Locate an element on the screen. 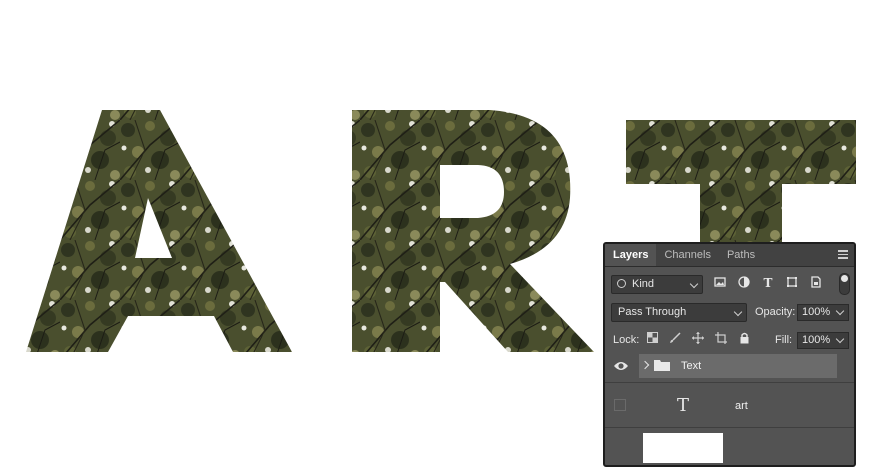 The image size is (875, 467). fill-value: 100% is located at coordinates (816, 340).